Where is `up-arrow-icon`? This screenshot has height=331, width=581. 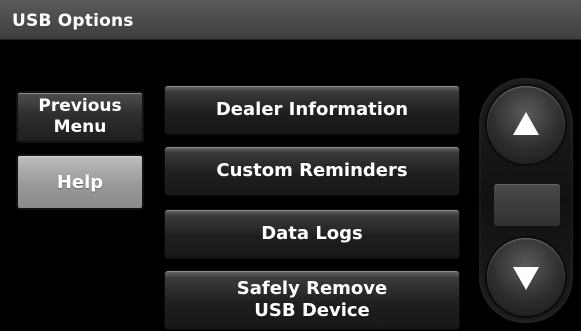 up-arrow-icon is located at coordinates (526, 123).